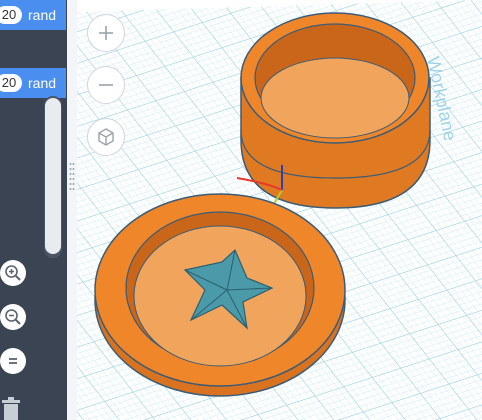 The width and height of the screenshot is (482, 420). I want to click on magnifier-minus-icon, so click(13, 317).